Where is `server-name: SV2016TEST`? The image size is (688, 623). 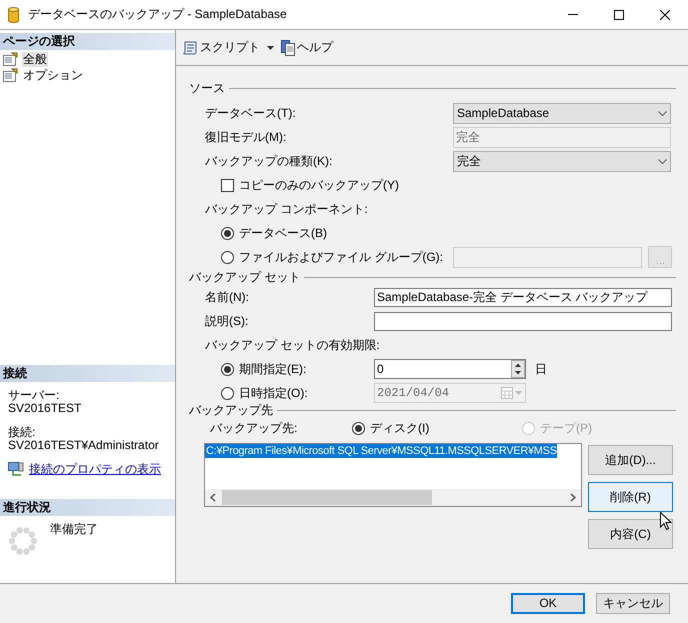
server-name: SV2016TEST is located at coordinates (45, 408).